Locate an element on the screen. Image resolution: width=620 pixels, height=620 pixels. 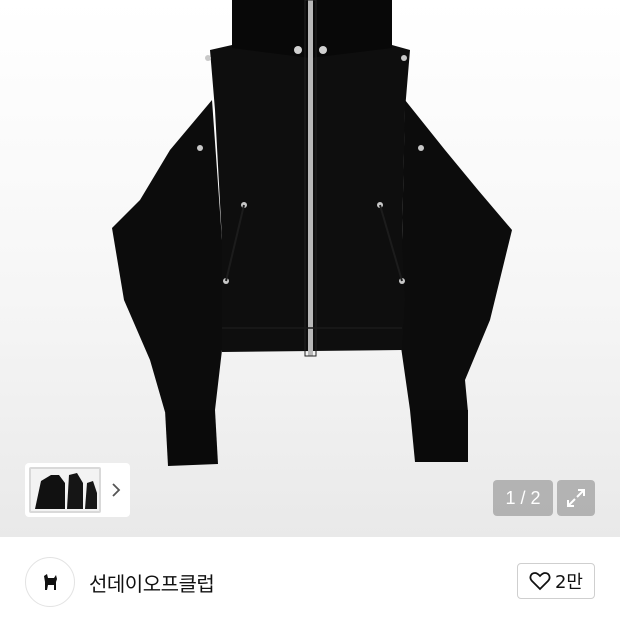
chevron-right-icon is located at coordinates (116, 490).